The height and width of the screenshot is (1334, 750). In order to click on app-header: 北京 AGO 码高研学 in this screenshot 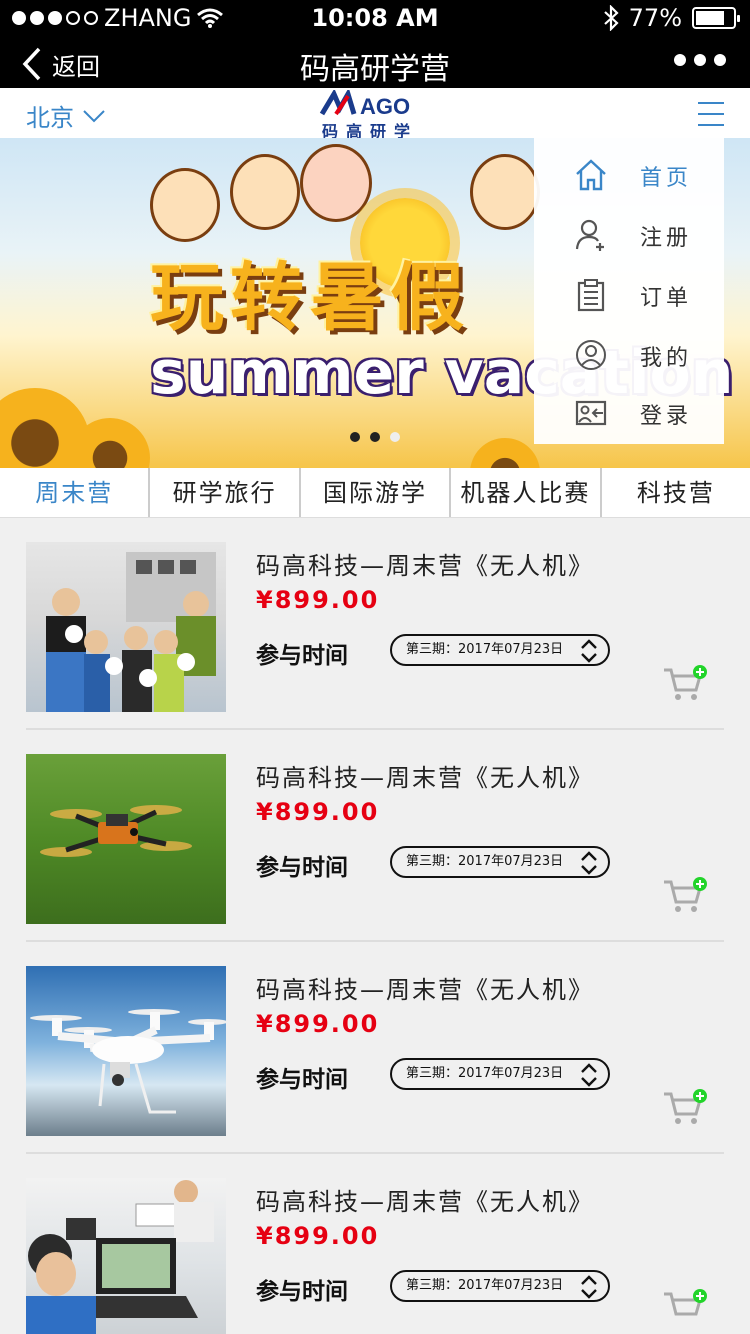, I will do `click(375, 114)`.